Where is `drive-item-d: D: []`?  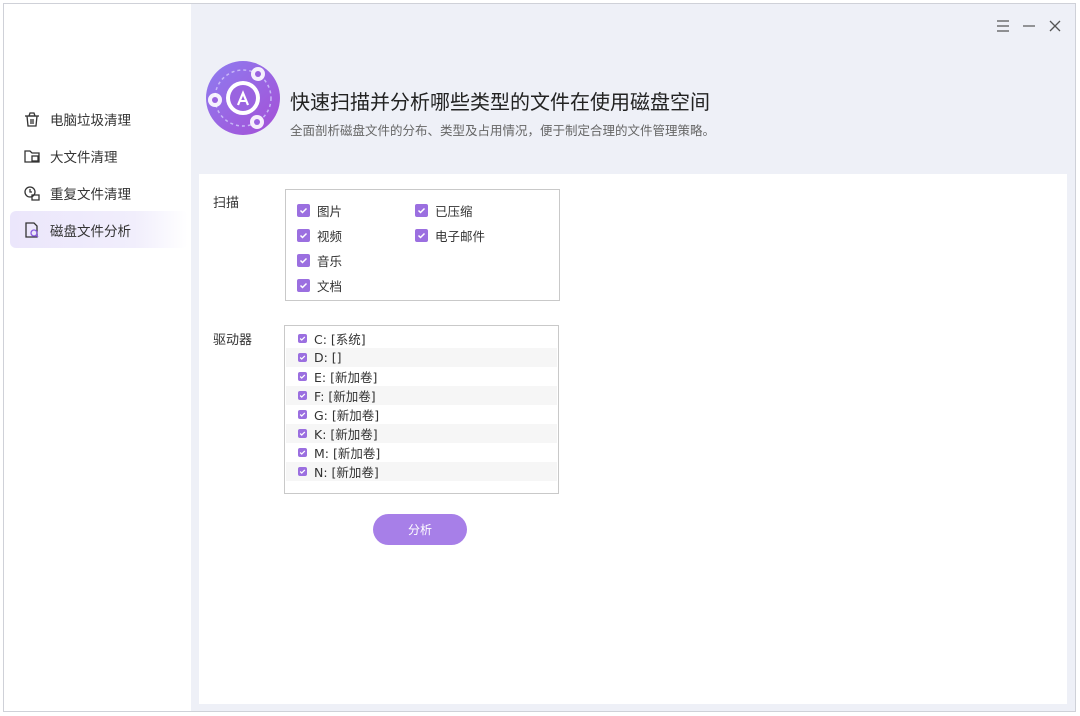 drive-item-d: D: [] is located at coordinates (421, 357).